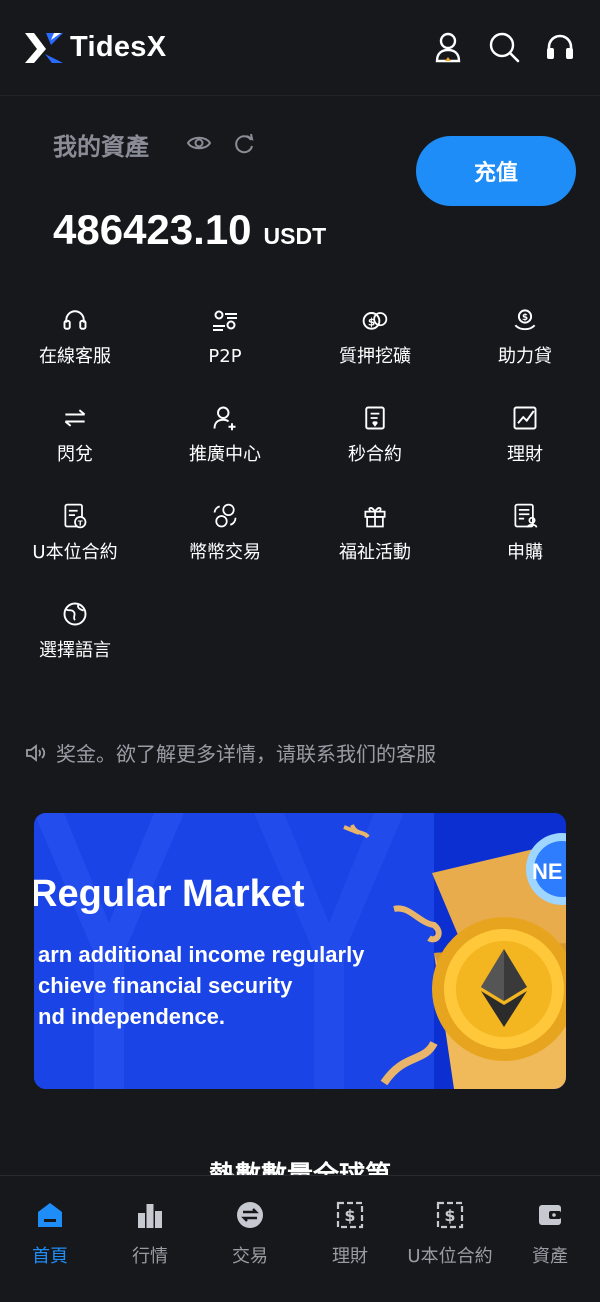  Describe the element at coordinates (75, 552) in the screenshot. I see `grid-label: U本位合約` at that location.